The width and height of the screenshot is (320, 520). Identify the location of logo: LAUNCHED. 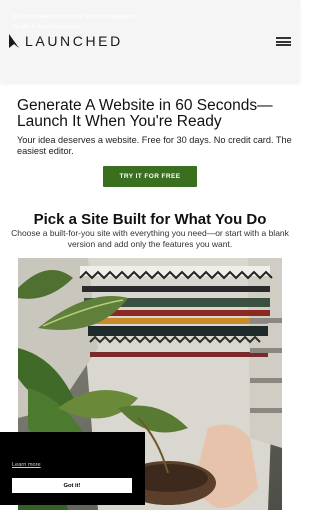
(65, 41).